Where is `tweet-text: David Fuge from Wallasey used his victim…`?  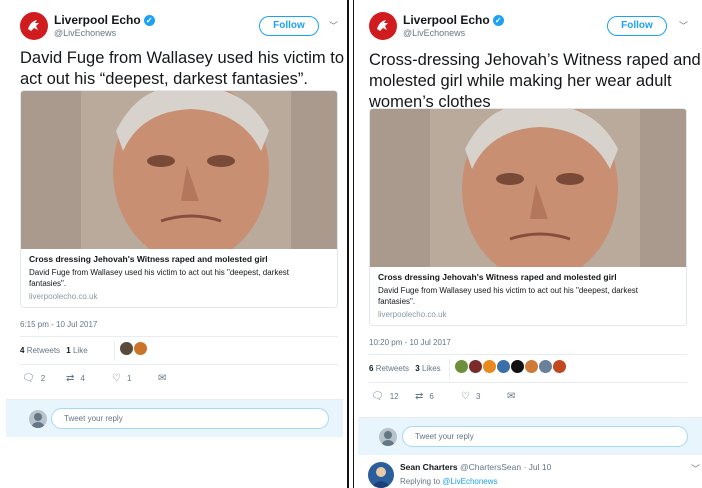
tweet-text: David Fuge from Wallasey used his victim… is located at coordinates (182, 68).